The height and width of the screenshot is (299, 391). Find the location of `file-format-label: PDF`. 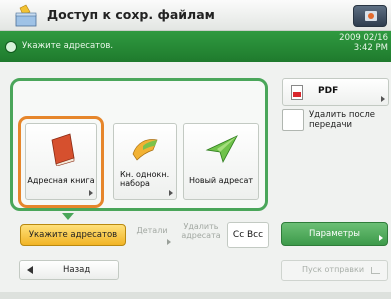

file-format-label: PDF is located at coordinates (328, 91).